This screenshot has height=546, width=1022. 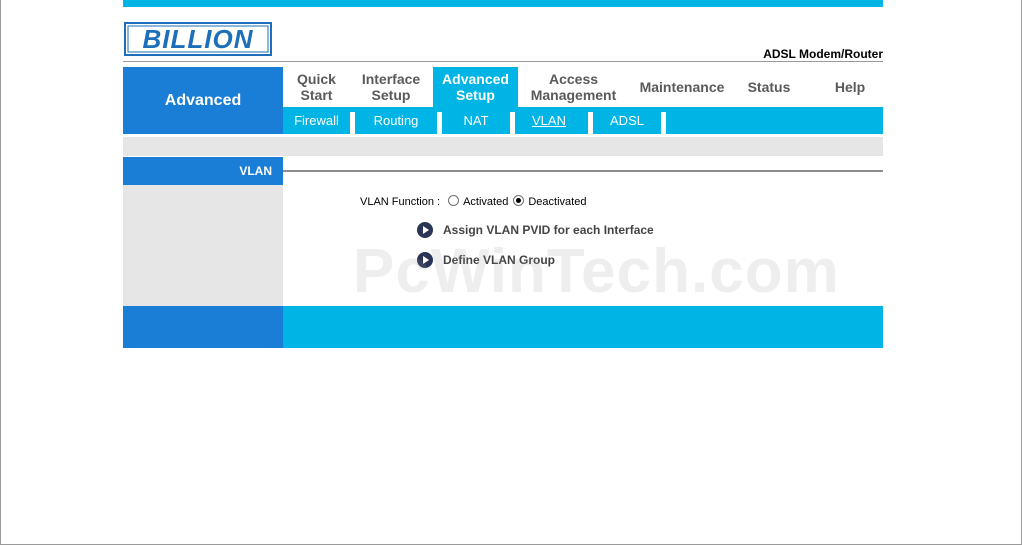 What do you see at coordinates (503, 146) in the screenshot?
I see `content-top-band` at bounding box center [503, 146].